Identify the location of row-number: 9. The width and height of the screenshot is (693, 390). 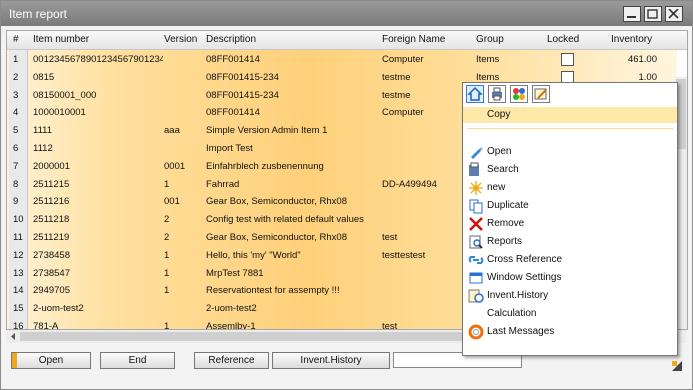
(18, 201).